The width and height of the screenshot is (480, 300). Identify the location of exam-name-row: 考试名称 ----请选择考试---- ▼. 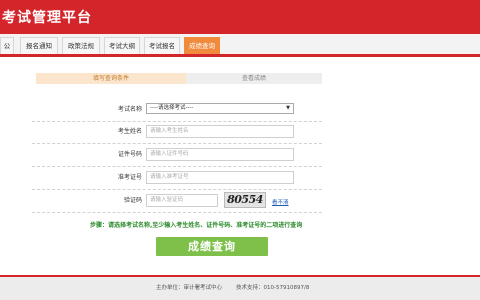
(177, 110).